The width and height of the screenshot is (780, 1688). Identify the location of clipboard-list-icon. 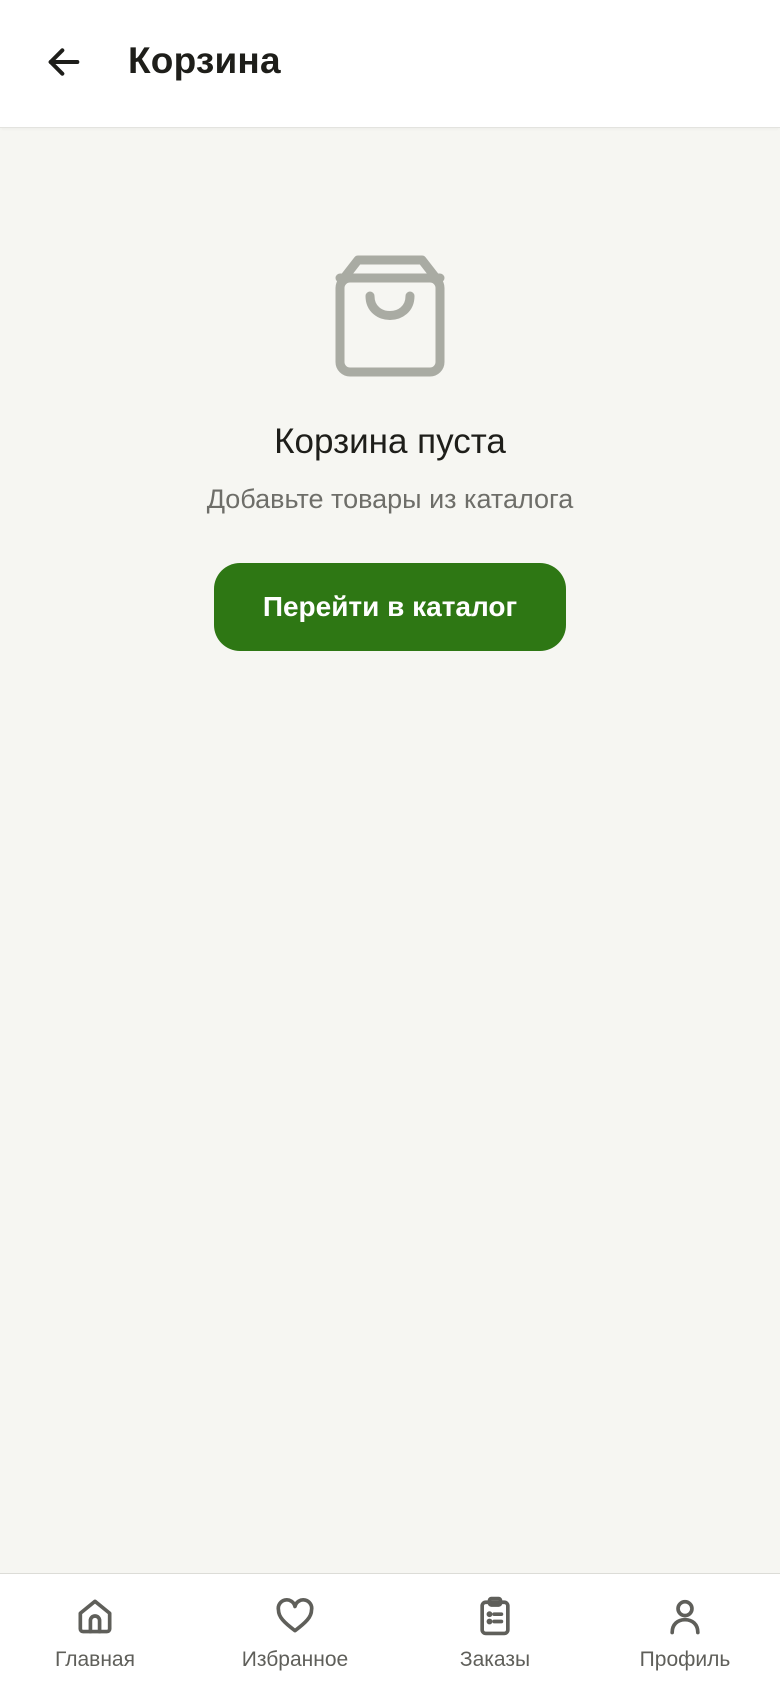
(495, 1616).